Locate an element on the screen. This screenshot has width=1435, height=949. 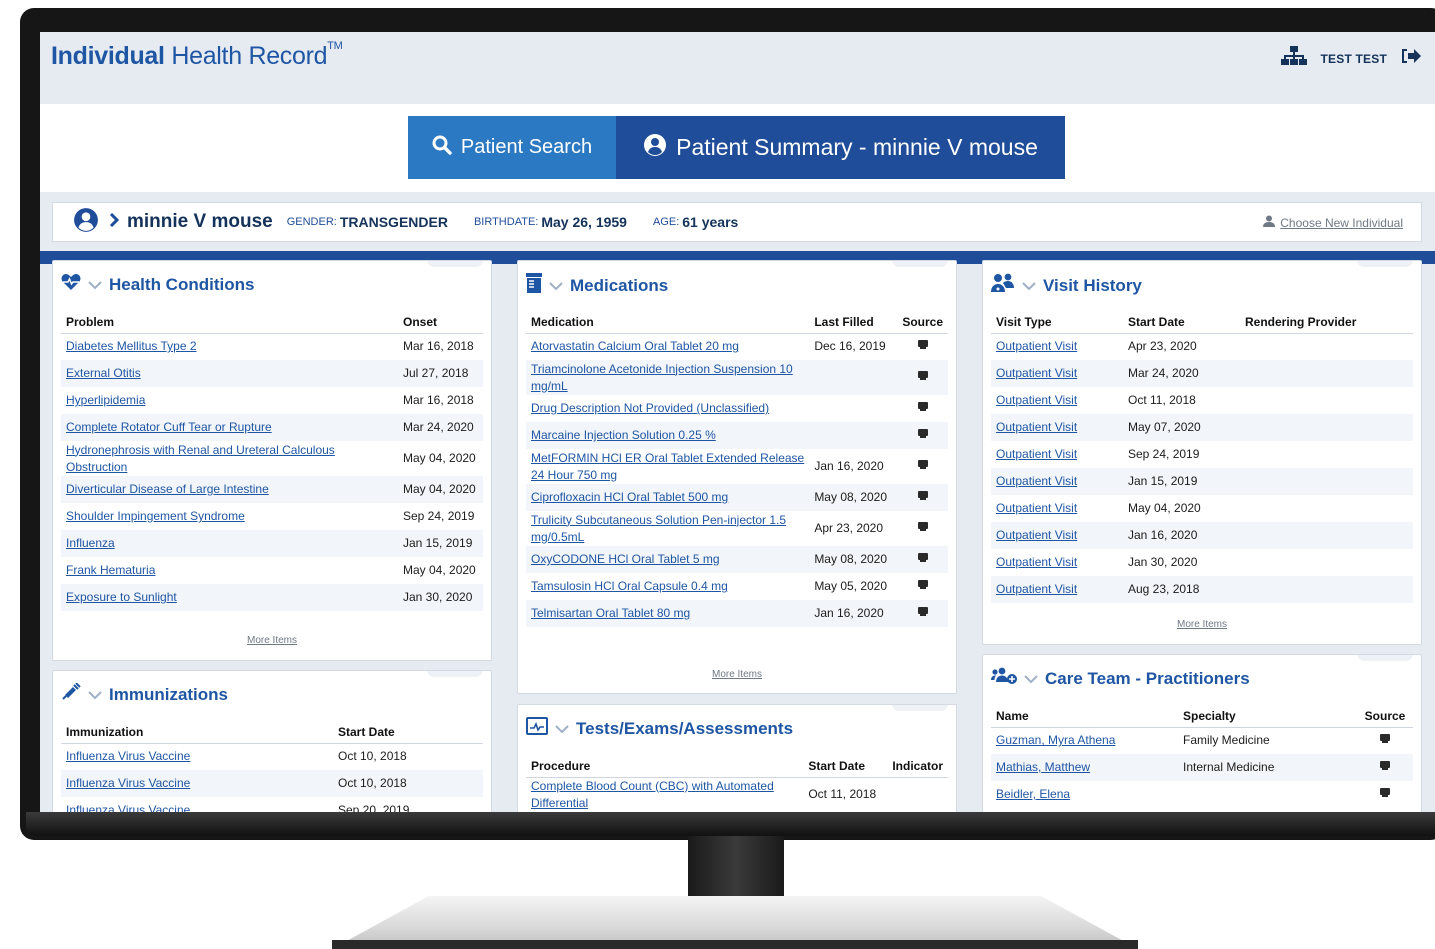
medication-link: Ciprofloxacin HCl Oral Tablet 500 mg is located at coordinates (629, 497).